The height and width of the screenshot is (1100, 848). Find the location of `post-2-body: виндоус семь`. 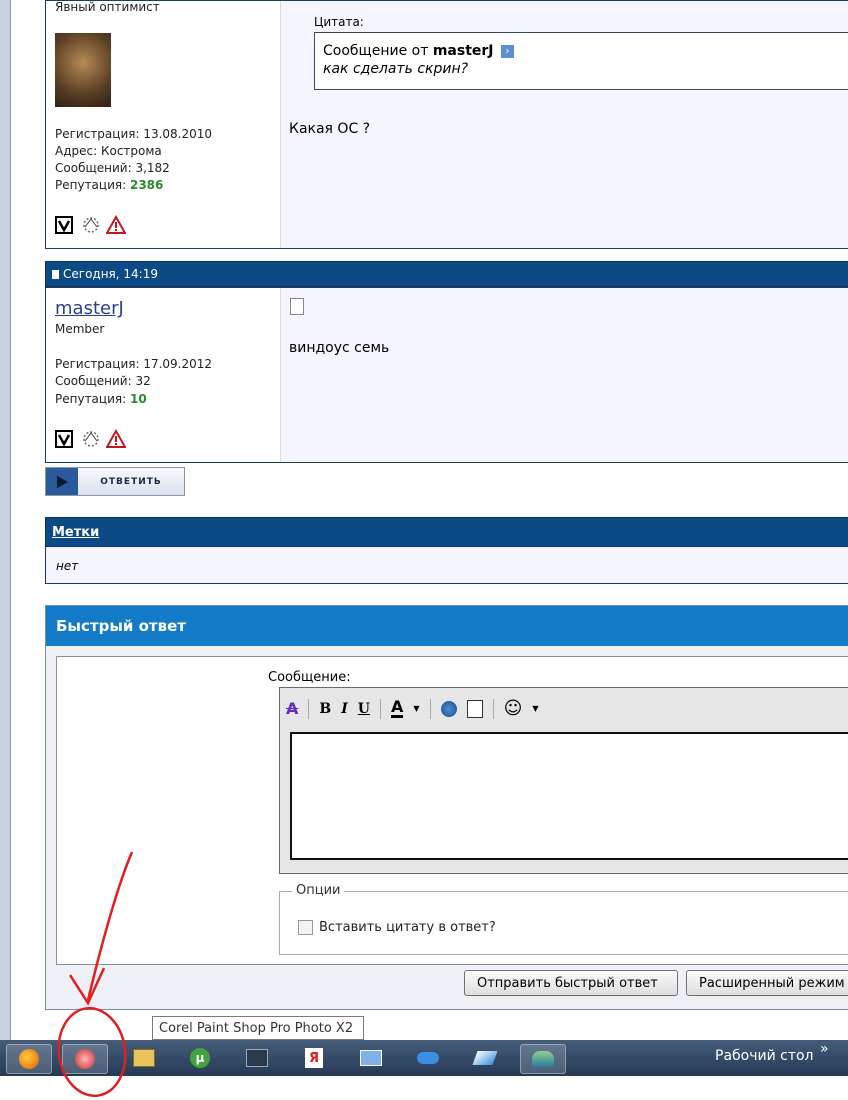

post-2-body: виндоус семь is located at coordinates (564, 375).